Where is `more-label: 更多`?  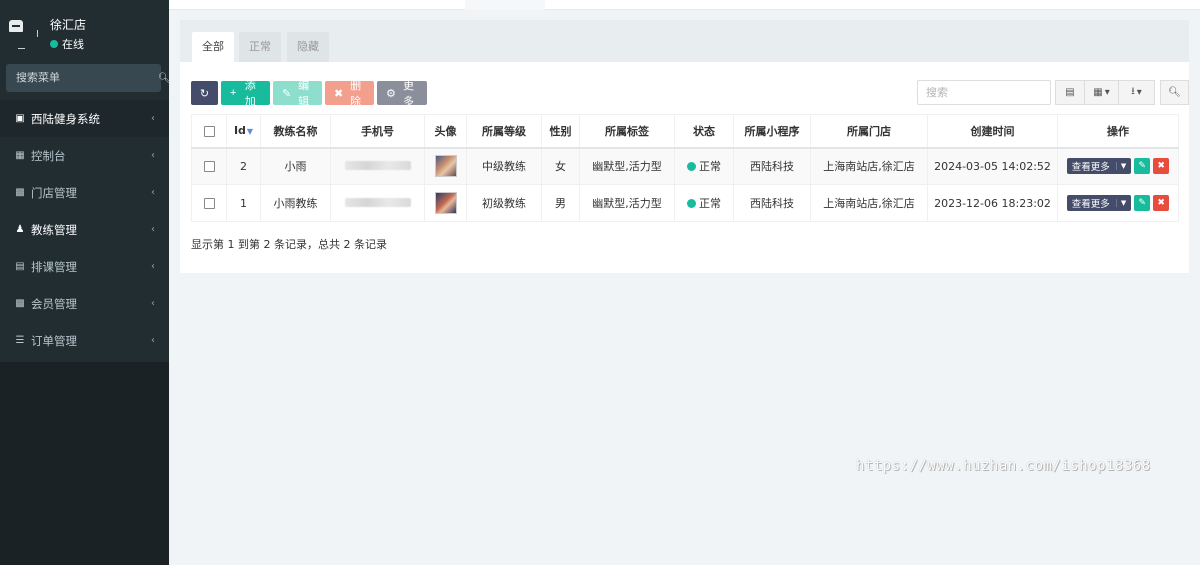
more-label: 更多 is located at coordinates (408, 94).